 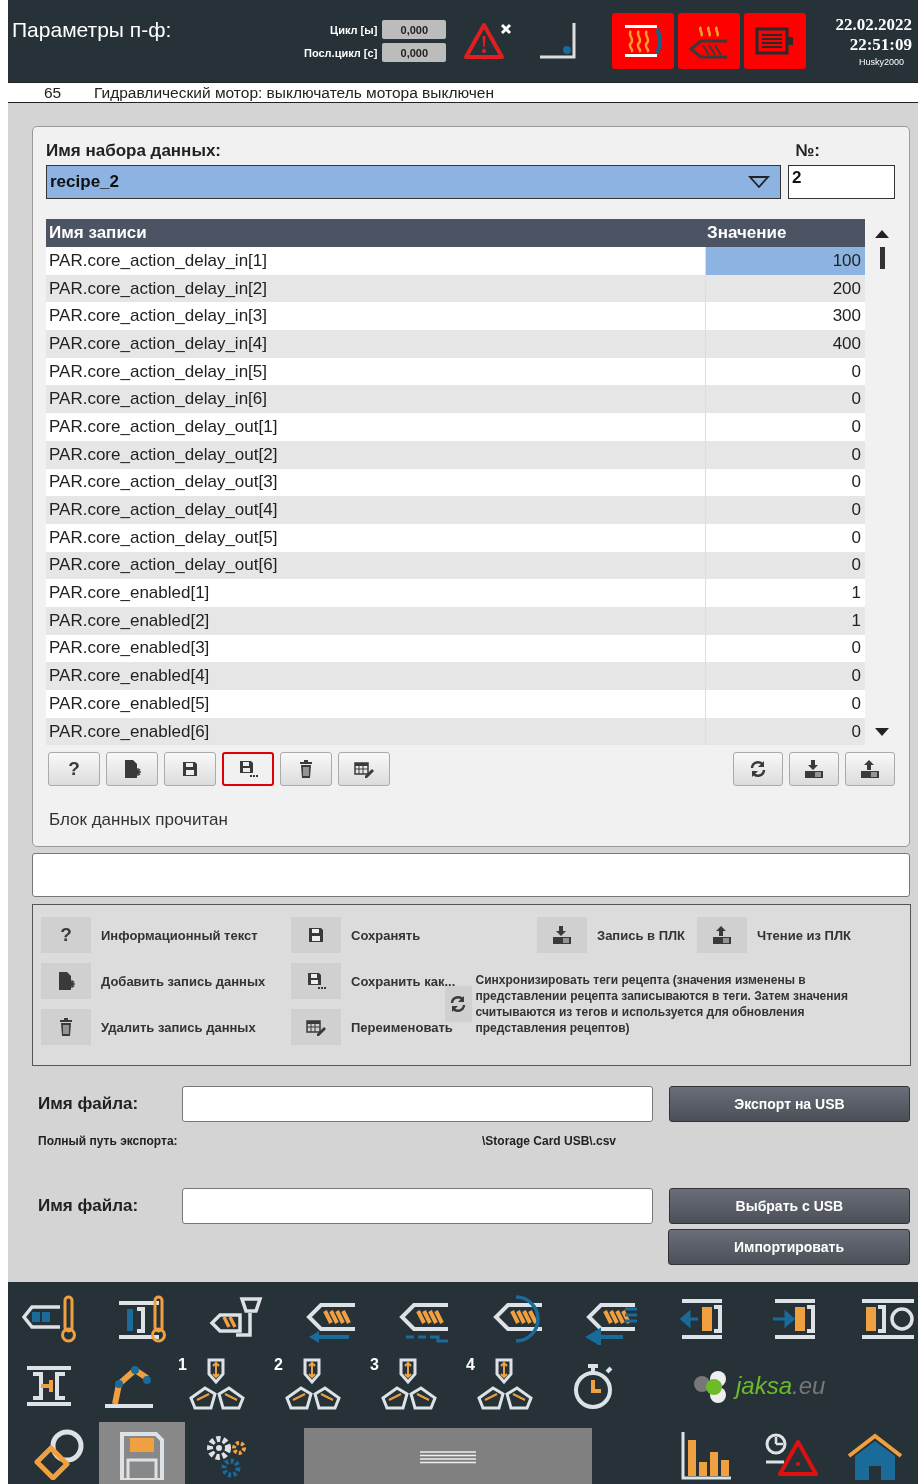 What do you see at coordinates (163, 510) in the screenshot?
I see `table-cell-text: PAR.core_action_delay_out[4]` at bounding box center [163, 510].